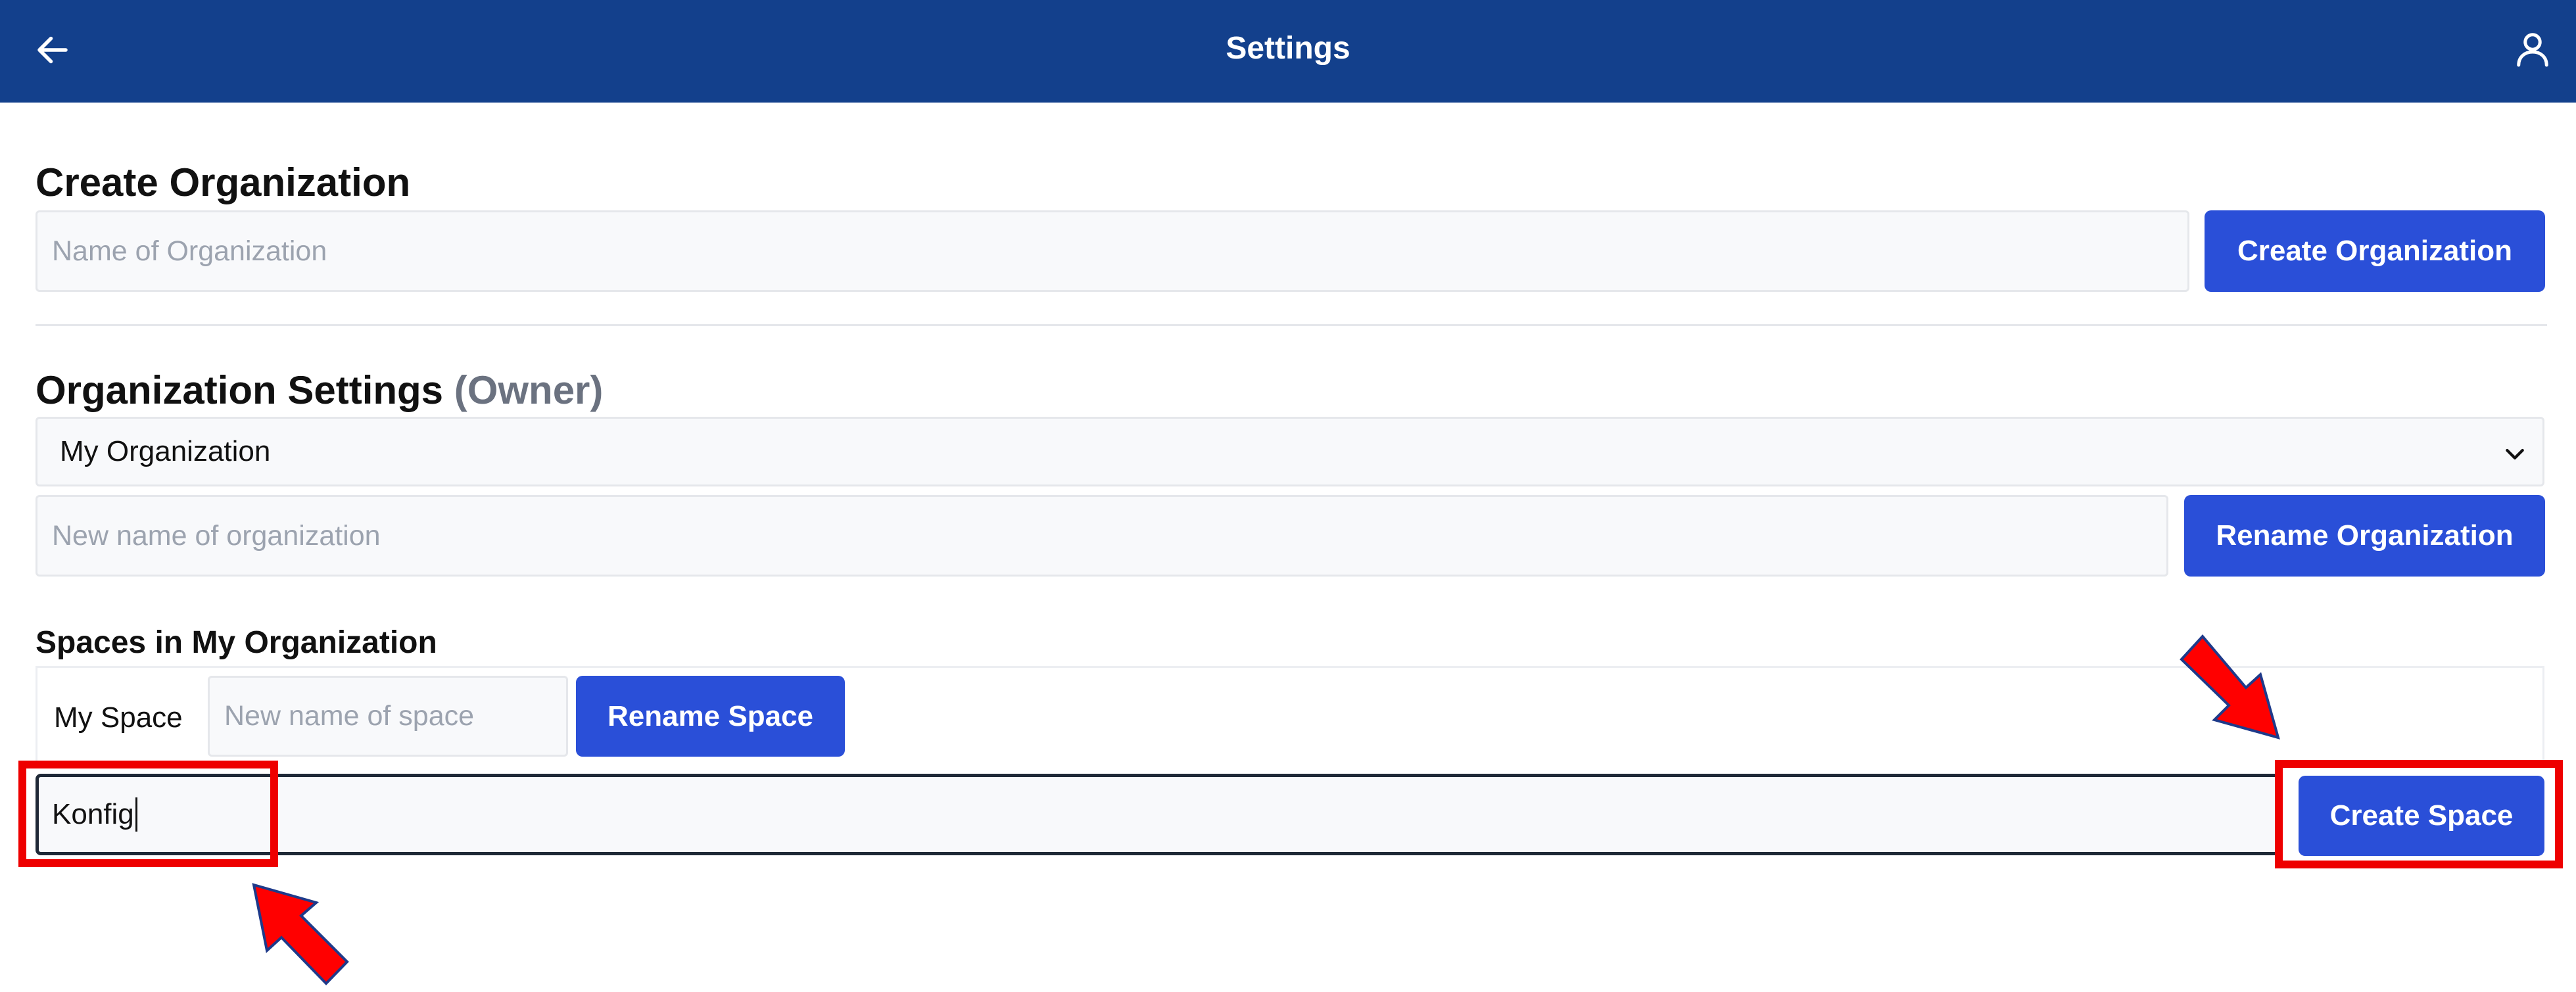  I want to click on spaces-heading: Spaces in My Organization, so click(237, 642).